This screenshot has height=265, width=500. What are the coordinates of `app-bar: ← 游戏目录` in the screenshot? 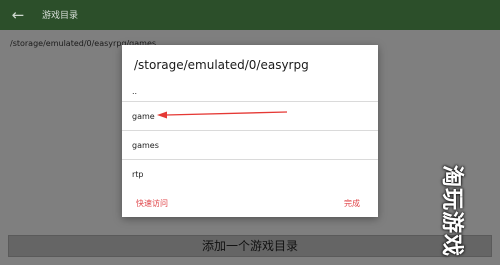 It's located at (250, 15).